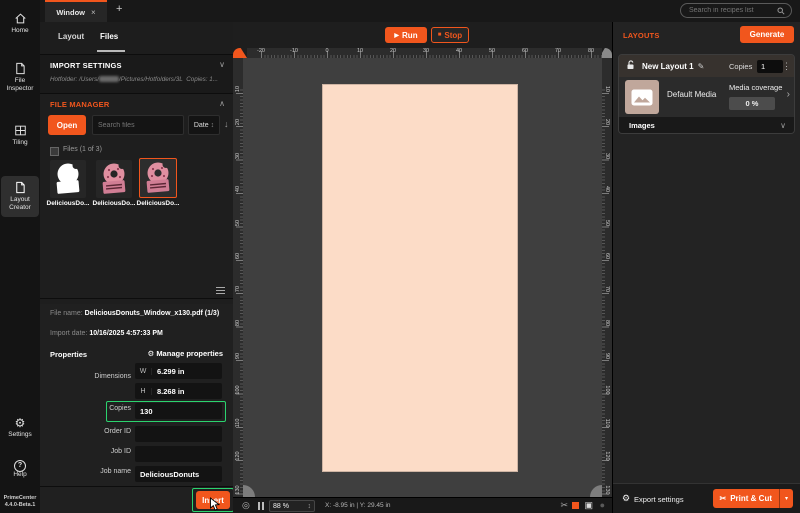  What do you see at coordinates (701, 66) in the screenshot?
I see `edit-pencil-icon: ✎` at bounding box center [701, 66].